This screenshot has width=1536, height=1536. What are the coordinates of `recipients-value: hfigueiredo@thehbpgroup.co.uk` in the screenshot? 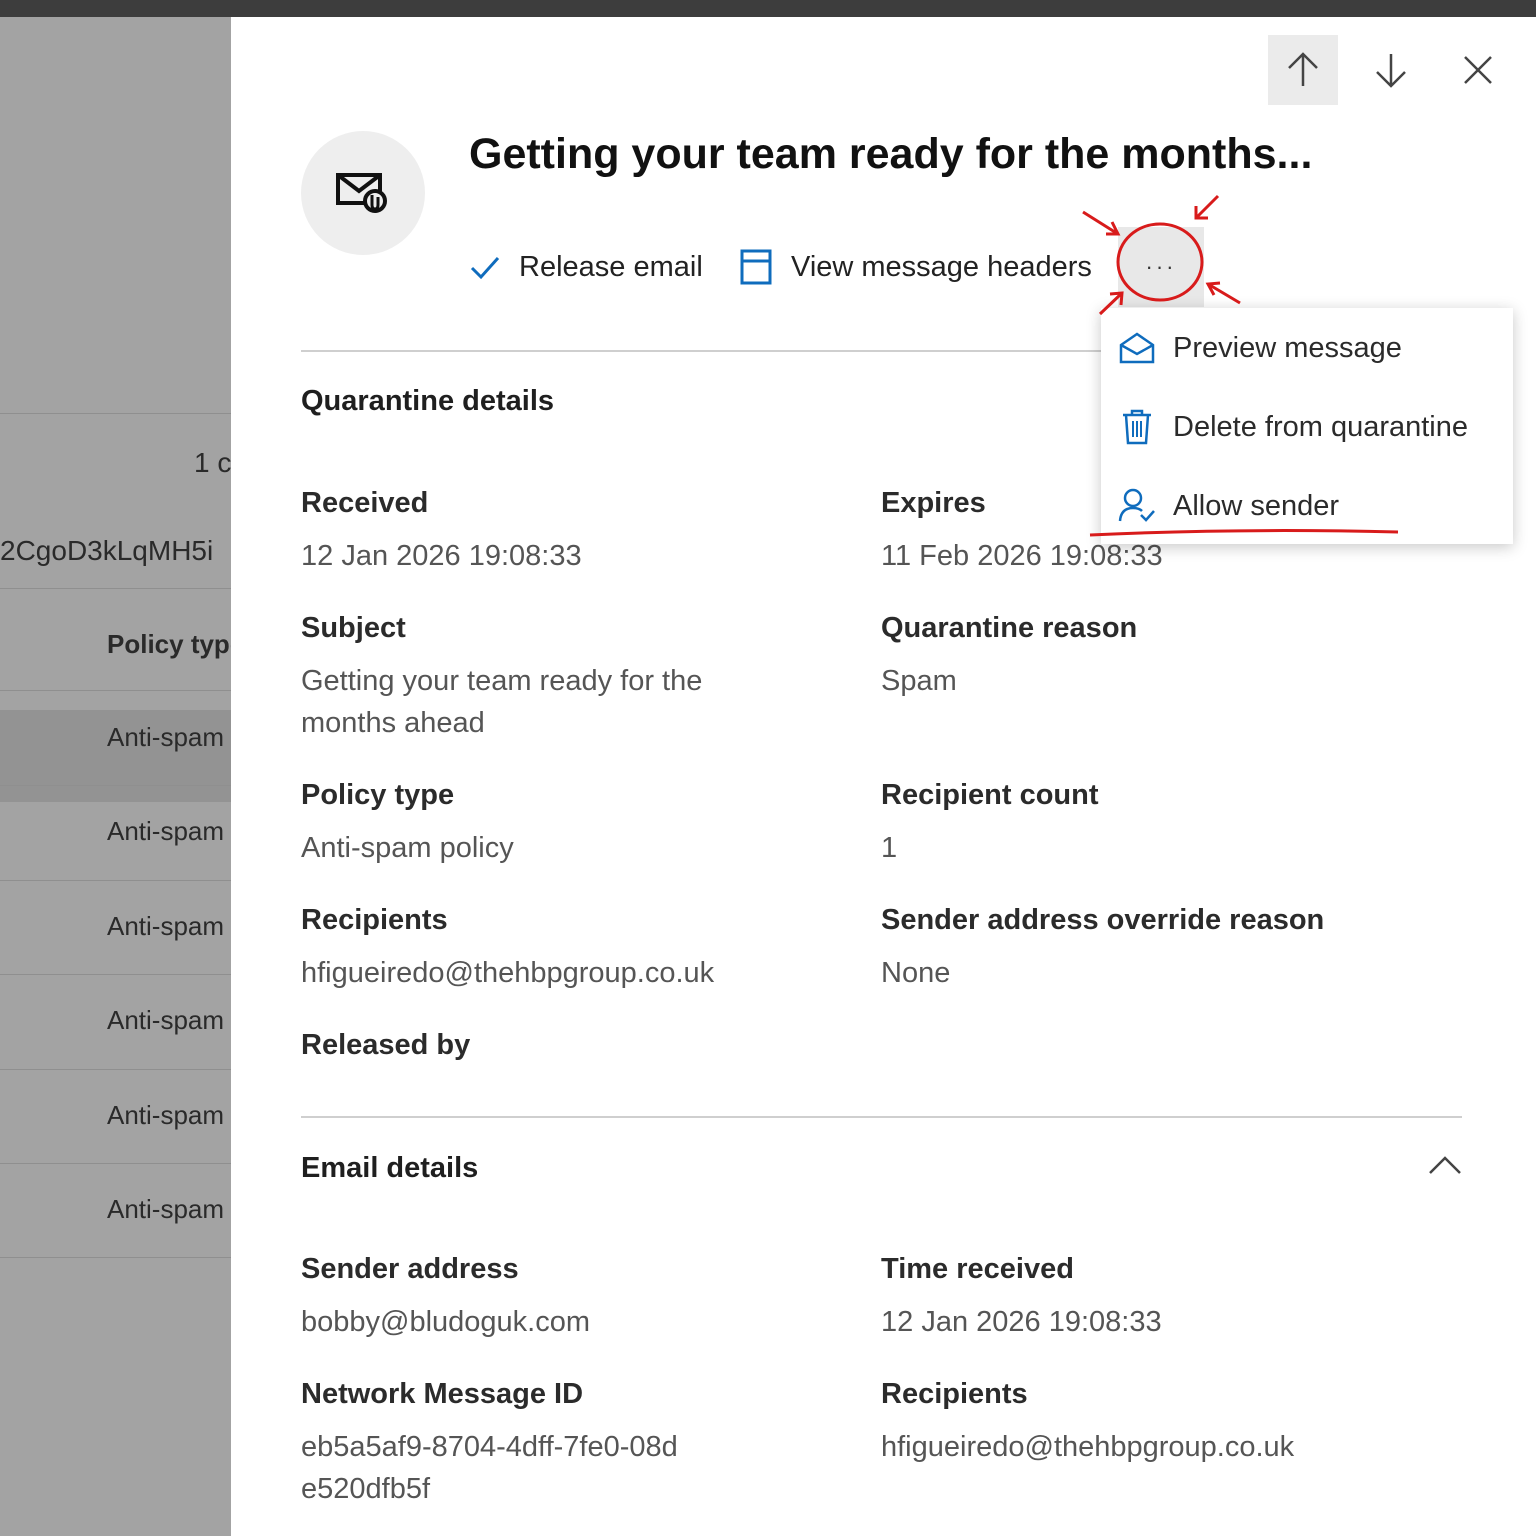 It's located at (508, 973).